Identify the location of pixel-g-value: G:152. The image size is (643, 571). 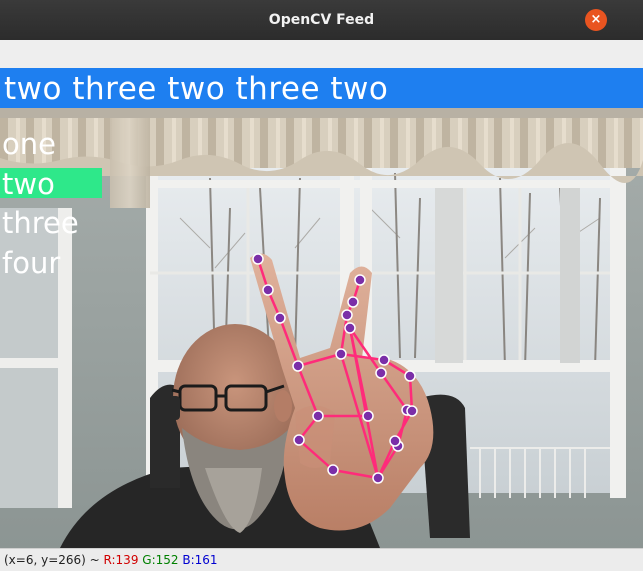
(160, 560).